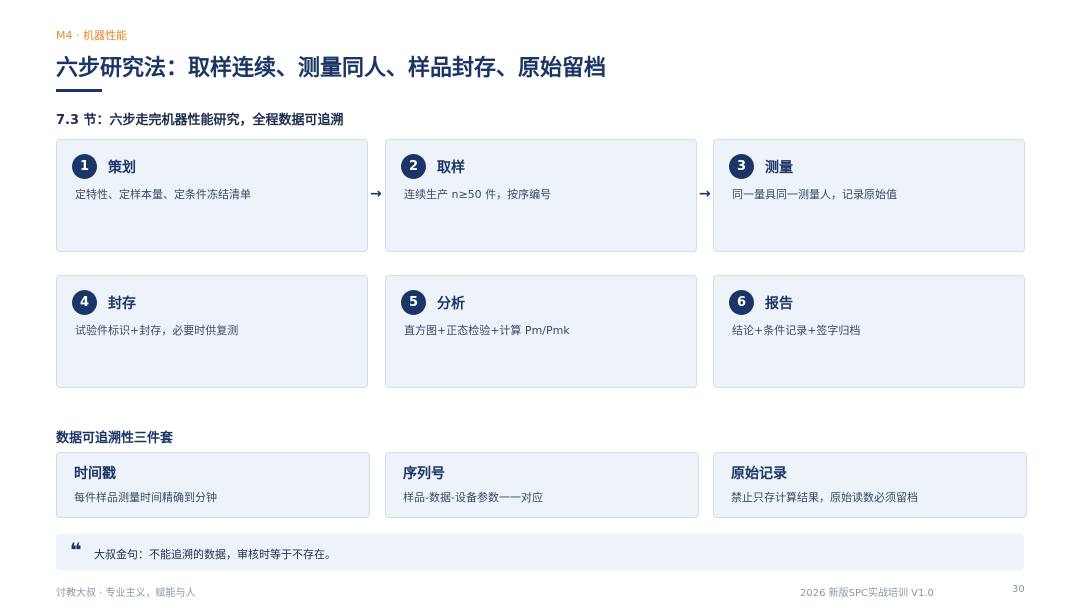 This screenshot has width=1080, height=608. What do you see at coordinates (84, 166) in the screenshot?
I see `step-number-badge: 1` at bounding box center [84, 166].